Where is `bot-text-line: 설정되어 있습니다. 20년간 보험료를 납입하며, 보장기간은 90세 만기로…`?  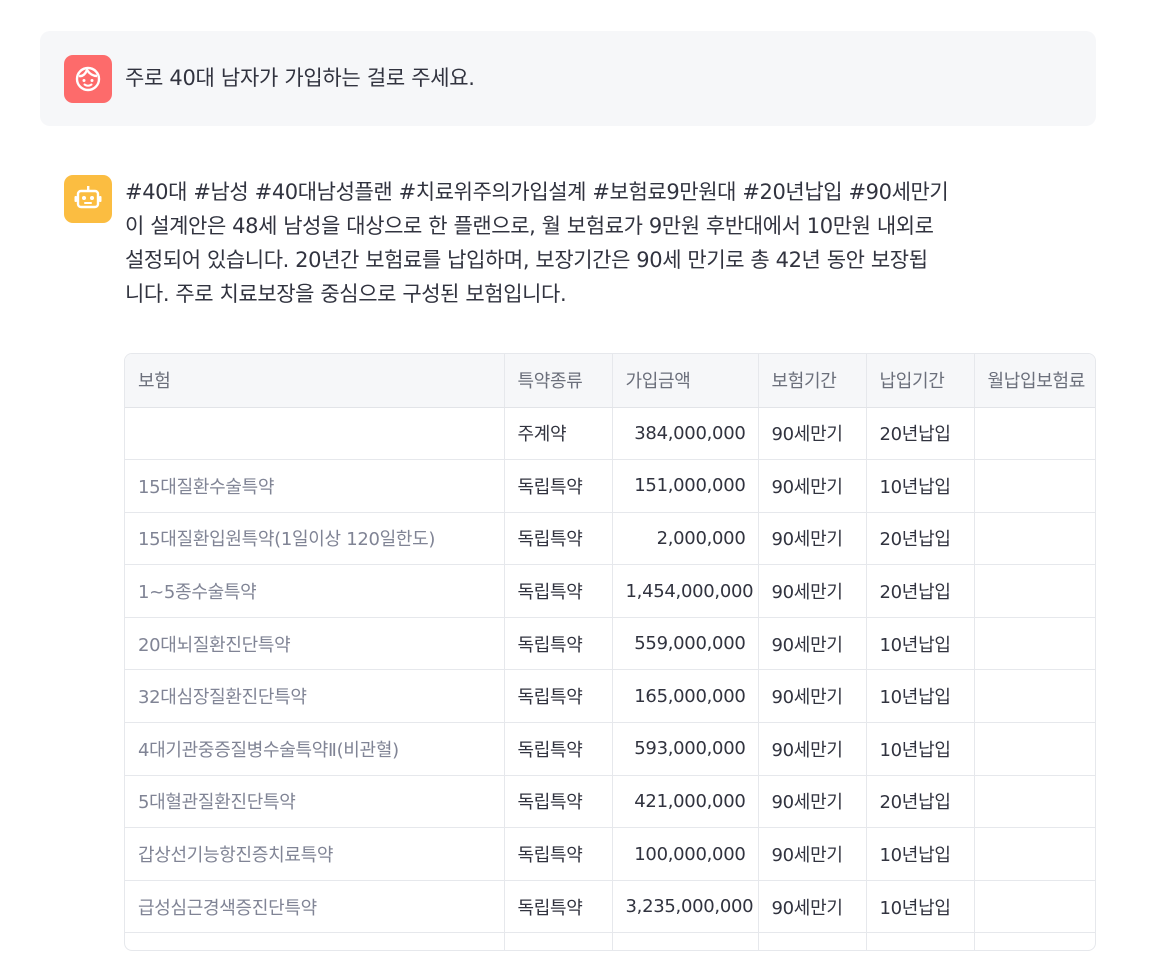
bot-text-line: 설정되어 있습니다. 20년간 보험료를 납입하며, 보장기간은 90세 만기로… is located at coordinates (526, 260).